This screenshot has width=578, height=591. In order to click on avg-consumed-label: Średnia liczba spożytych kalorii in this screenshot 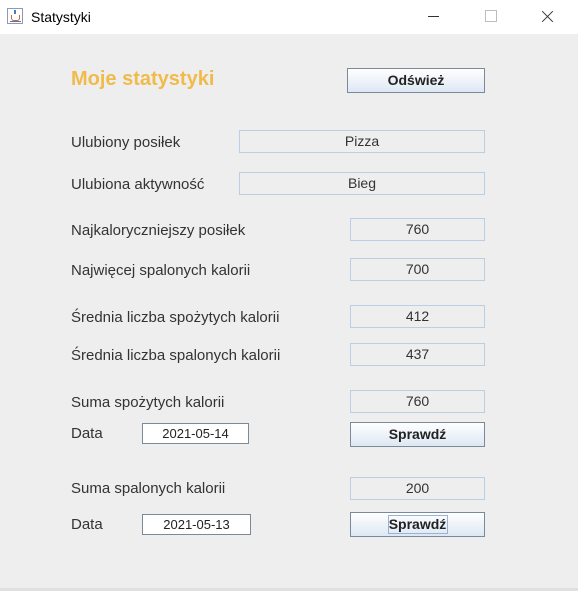, I will do `click(175, 317)`.